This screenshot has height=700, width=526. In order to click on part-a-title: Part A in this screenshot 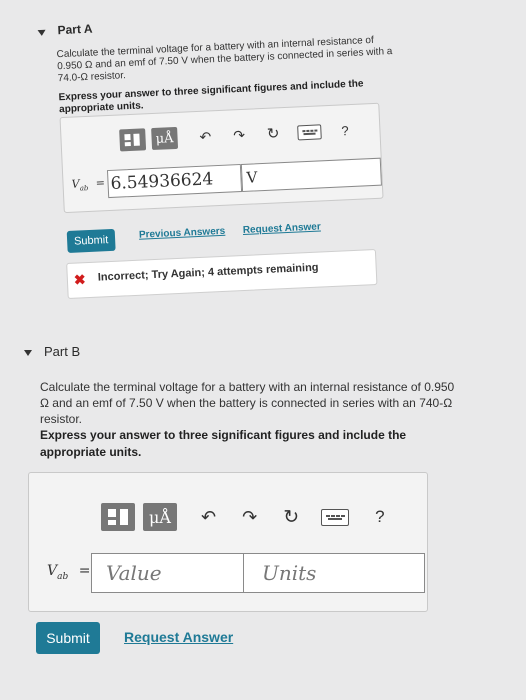, I will do `click(75, 29)`.